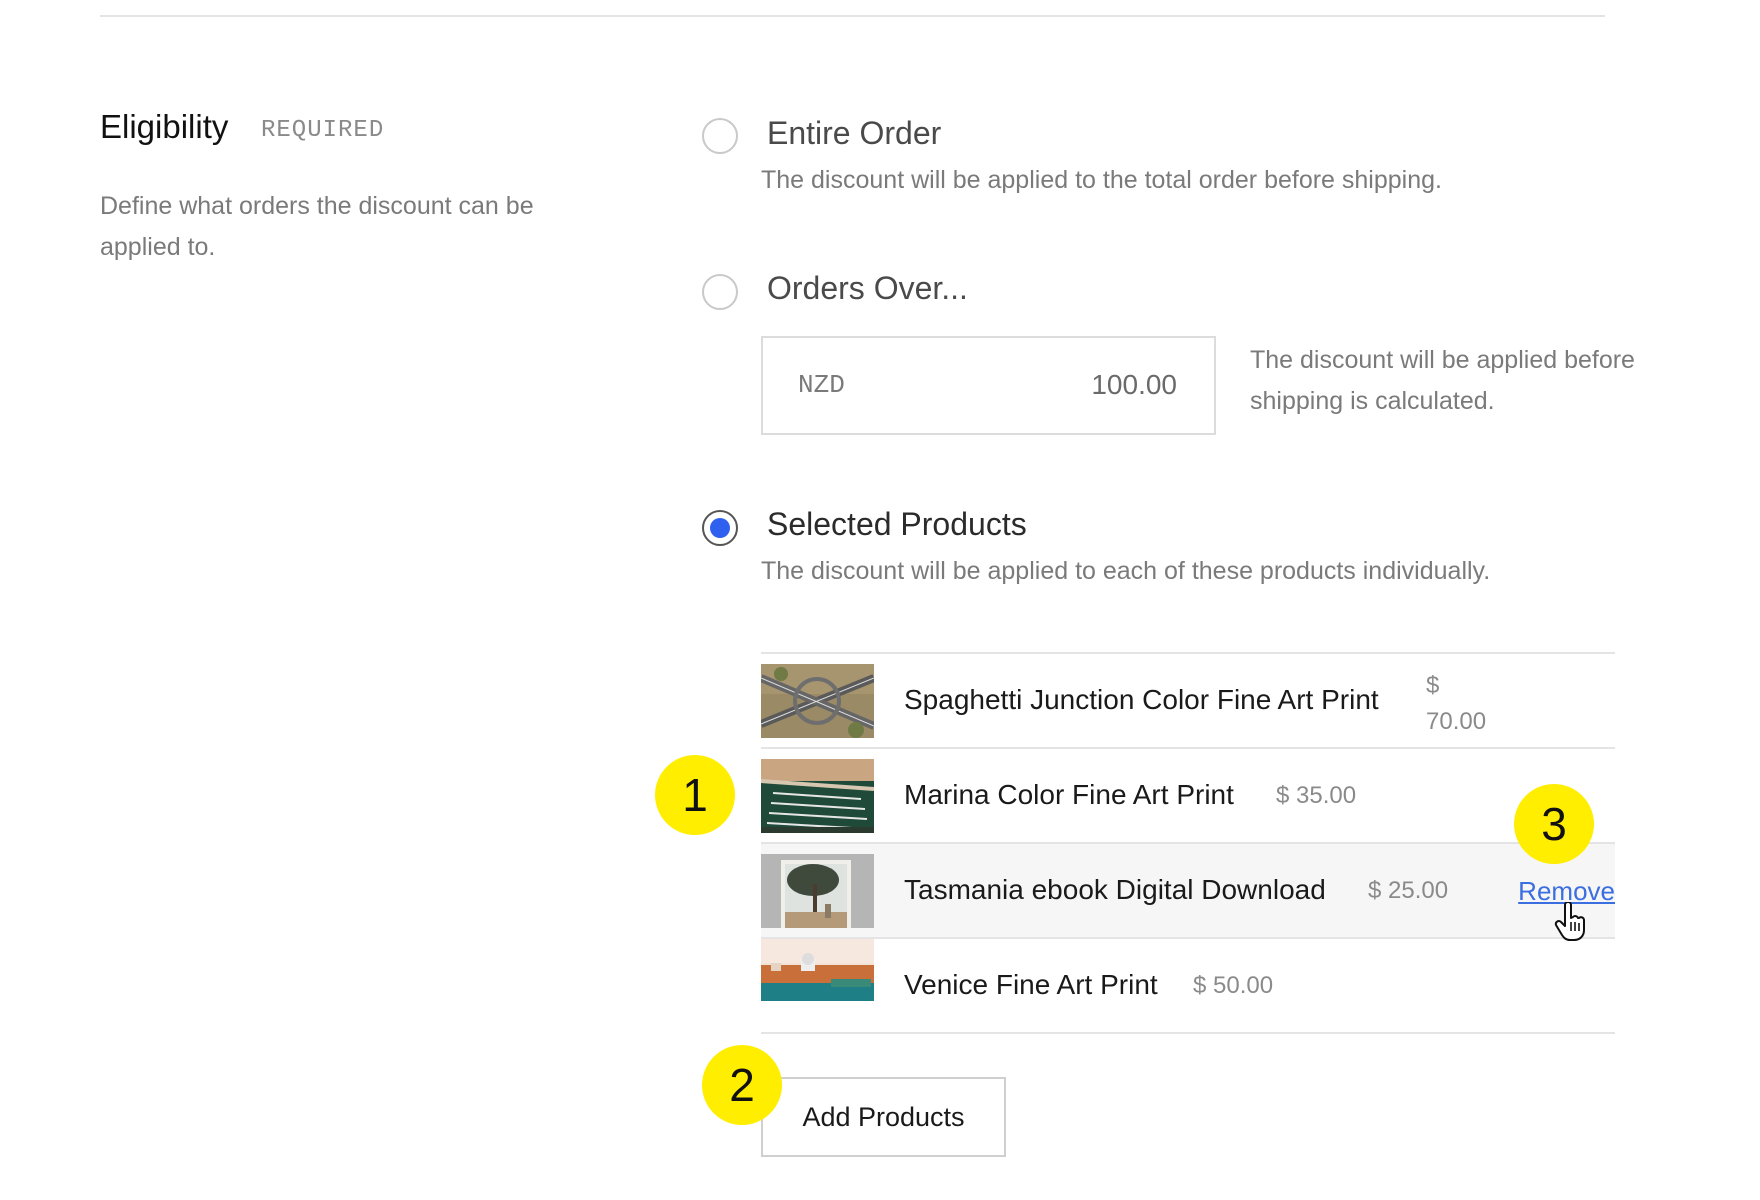 The height and width of the screenshot is (1200, 1760). I want to click on product-price: $ 25.00, so click(1408, 890).